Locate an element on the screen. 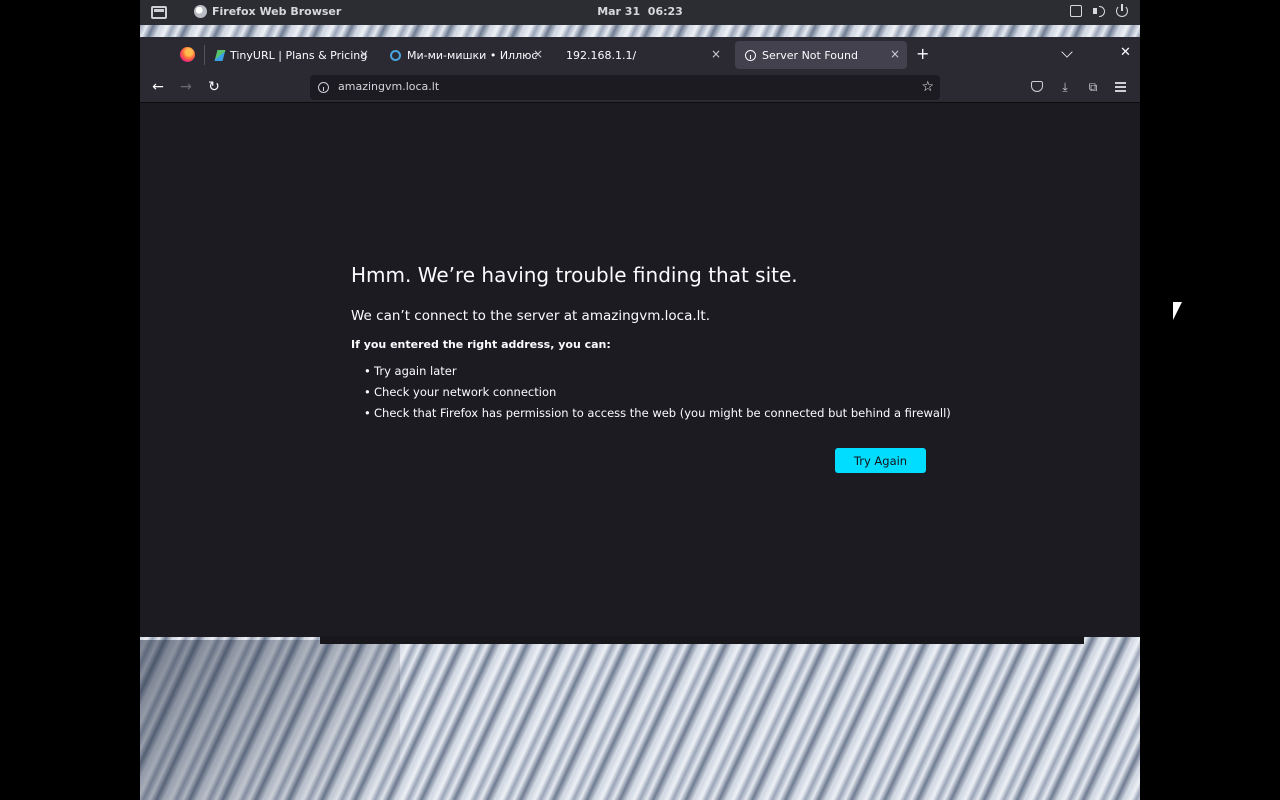 The width and height of the screenshot is (1280, 800). system-tray is located at coordinates (1099, 10).